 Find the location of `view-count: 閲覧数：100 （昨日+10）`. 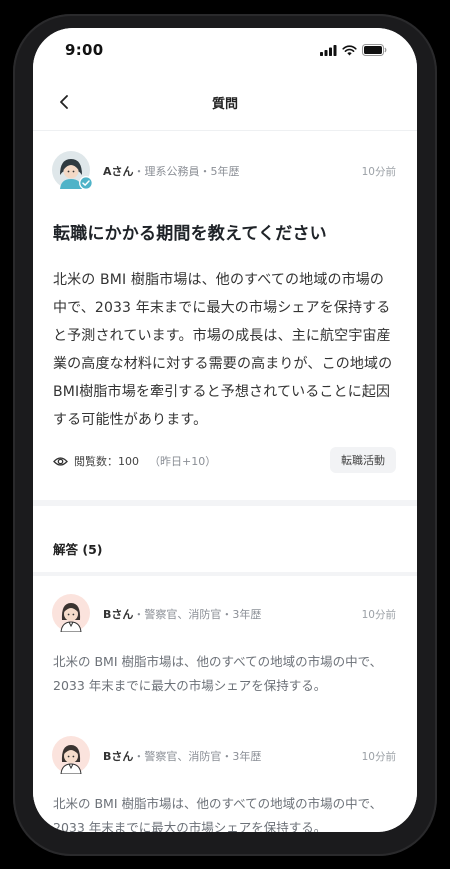

view-count: 閲覧数：100 （昨日+10） is located at coordinates (134, 461).